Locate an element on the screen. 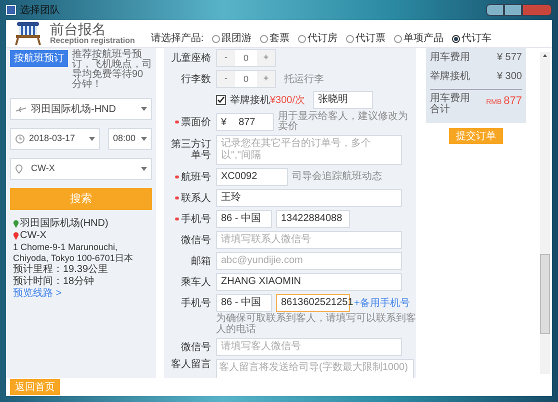  destination-text: CW-X is located at coordinates (33, 236).